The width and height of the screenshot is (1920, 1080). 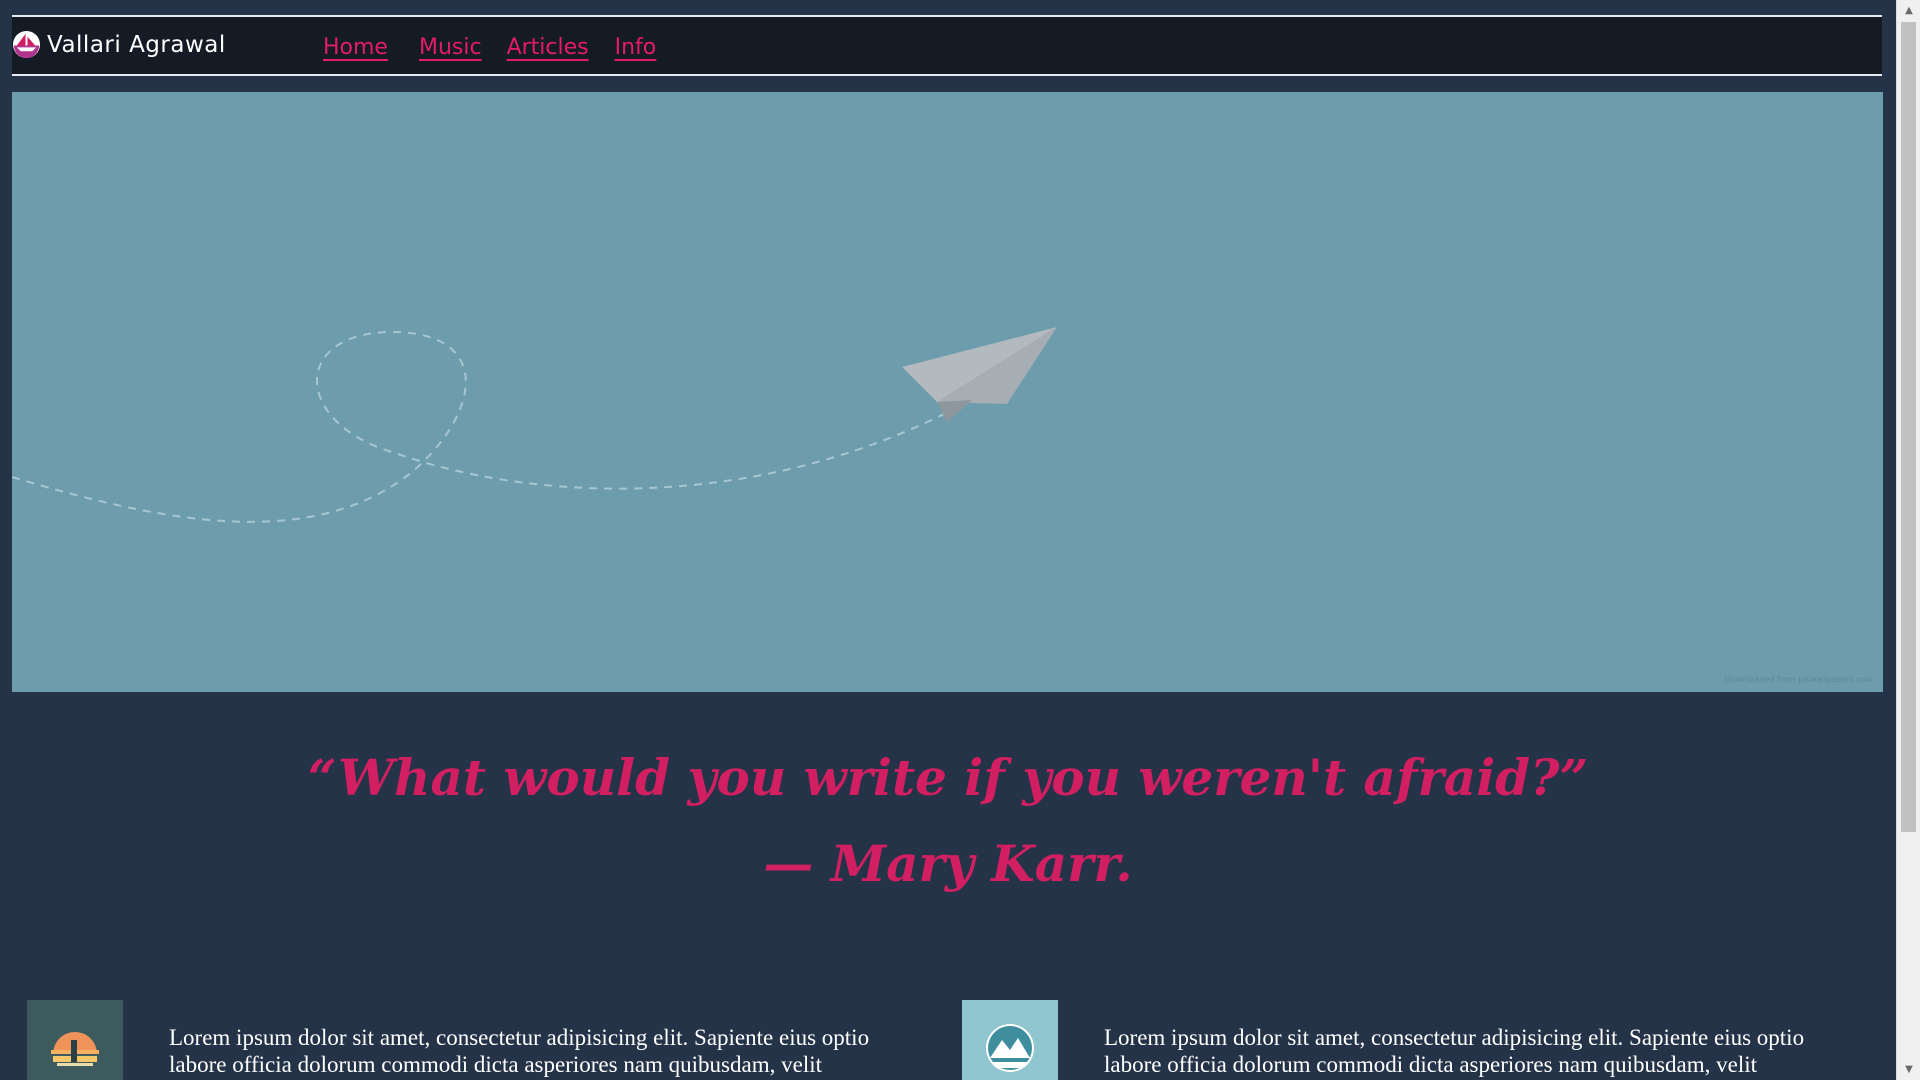 I want to click on nav-link-home: Home, so click(x=355, y=47).